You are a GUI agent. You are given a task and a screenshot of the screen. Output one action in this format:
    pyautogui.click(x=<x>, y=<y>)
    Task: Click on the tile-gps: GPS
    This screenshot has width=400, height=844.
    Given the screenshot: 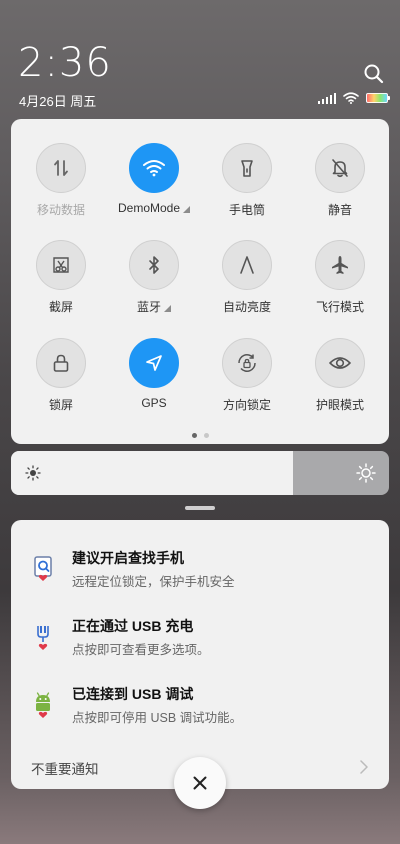 What is the action you would take?
    pyautogui.click(x=154, y=374)
    